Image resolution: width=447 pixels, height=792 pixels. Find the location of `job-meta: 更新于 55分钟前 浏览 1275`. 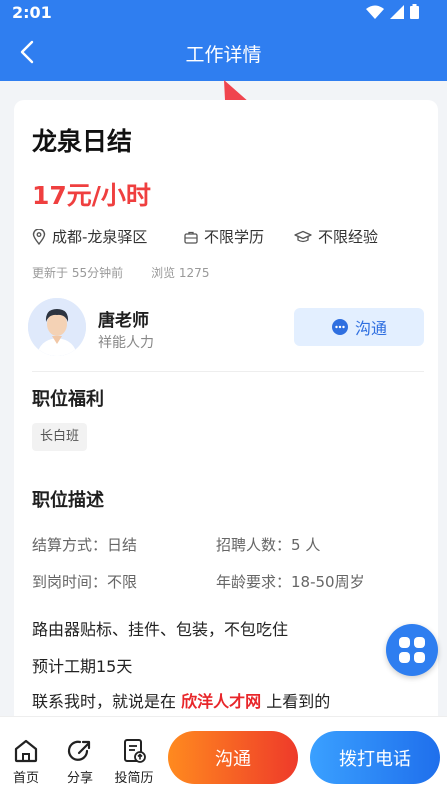

job-meta: 更新于 55分钟前 浏览 1275 is located at coordinates (120, 272).